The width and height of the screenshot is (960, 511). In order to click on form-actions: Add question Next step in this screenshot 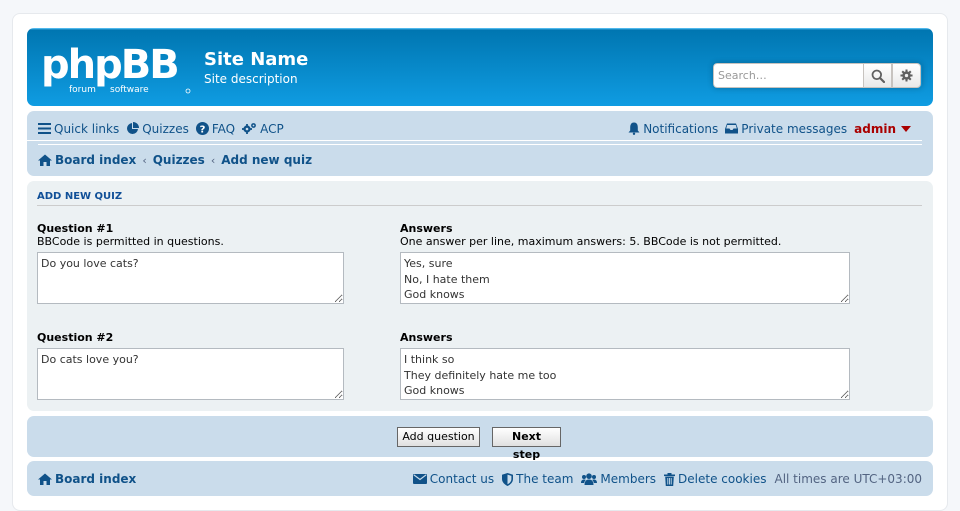, I will do `click(480, 438)`.